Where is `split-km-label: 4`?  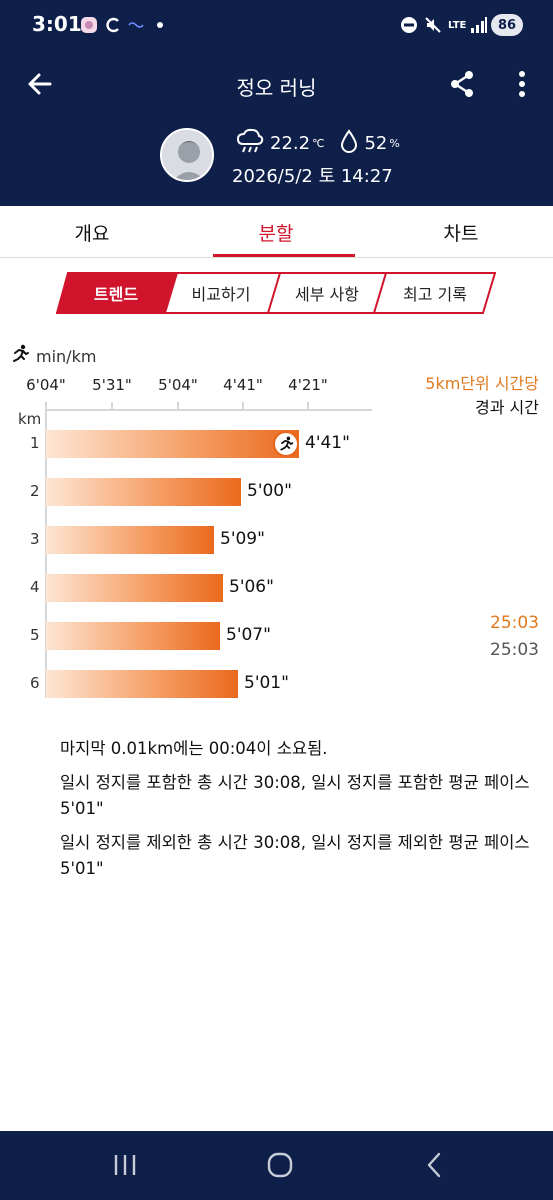
split-km-label: 4 is located at coordinates (35, 587).